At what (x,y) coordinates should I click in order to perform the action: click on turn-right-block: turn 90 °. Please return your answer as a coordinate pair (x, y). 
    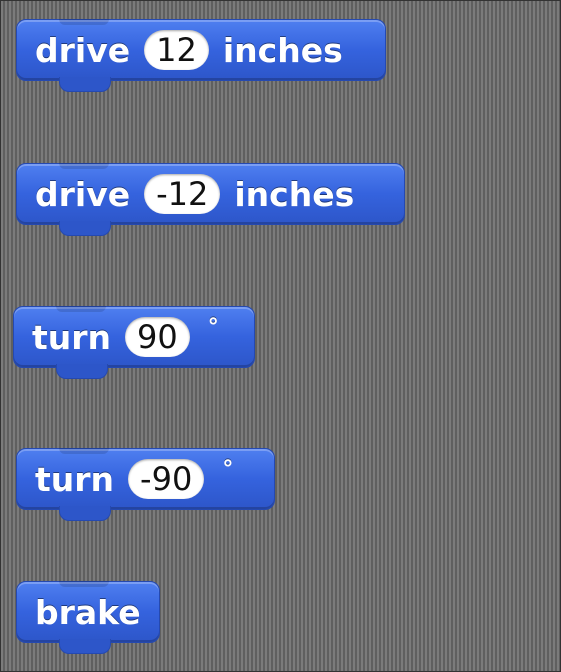
    Looking at the image, I should click on (134, 342).